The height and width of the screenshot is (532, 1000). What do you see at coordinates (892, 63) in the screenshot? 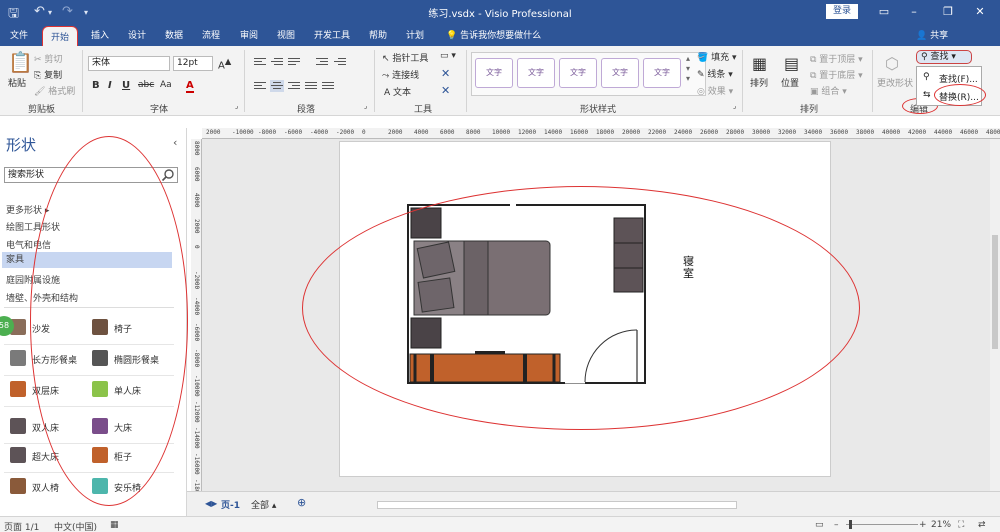
I see `change-shape-icon: ⬡` at bounding box center [892, 63].